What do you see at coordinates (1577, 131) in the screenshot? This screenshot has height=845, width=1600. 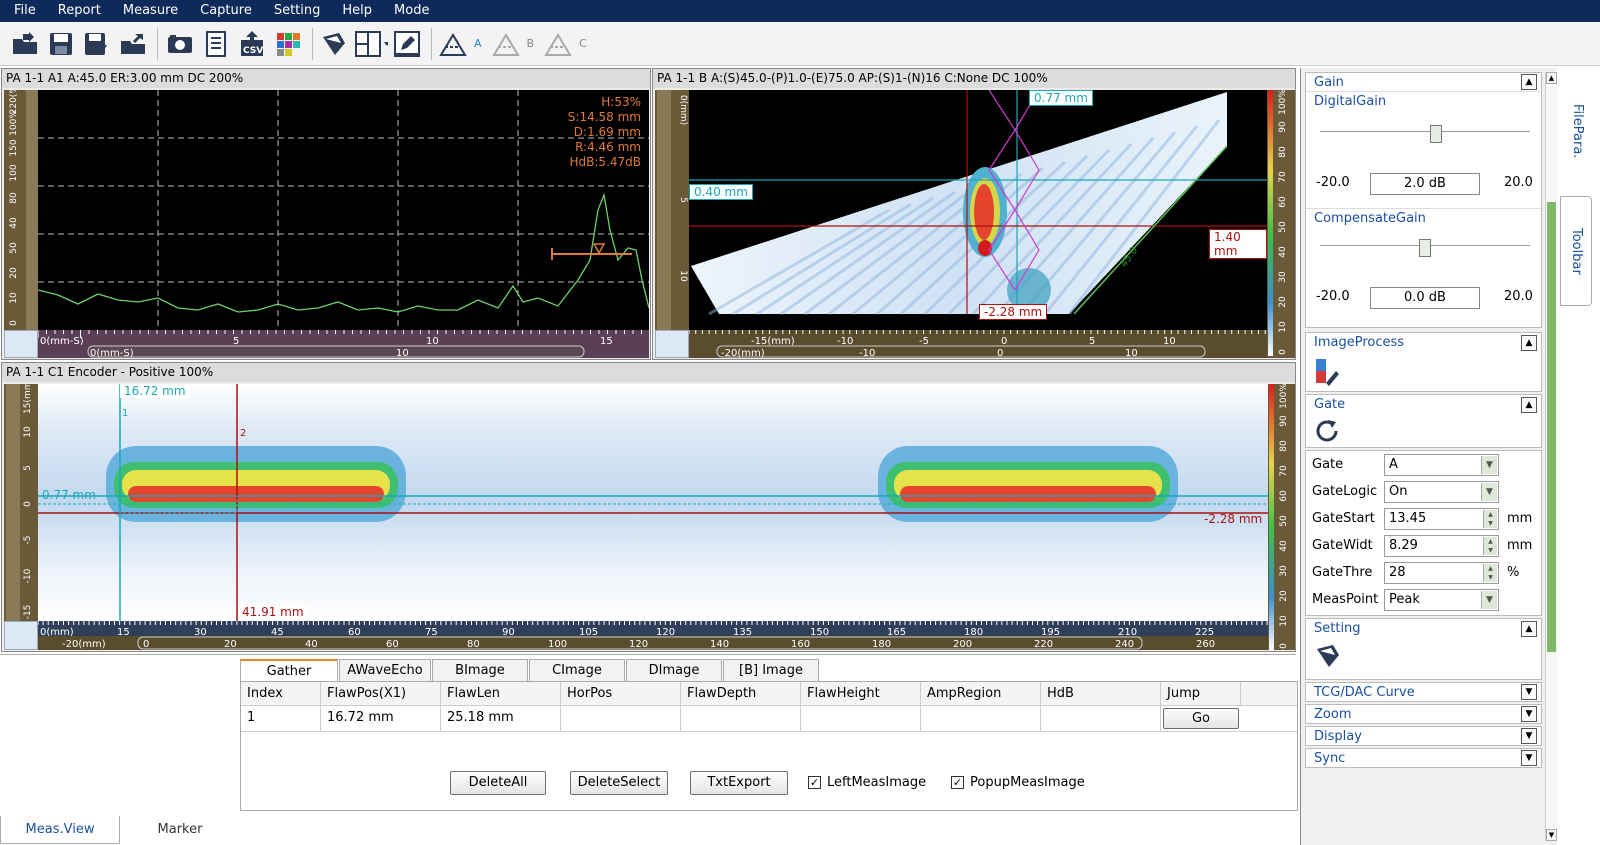 I see `side-tab-filepara: FilePara.` at bounding box center [1577, 131].